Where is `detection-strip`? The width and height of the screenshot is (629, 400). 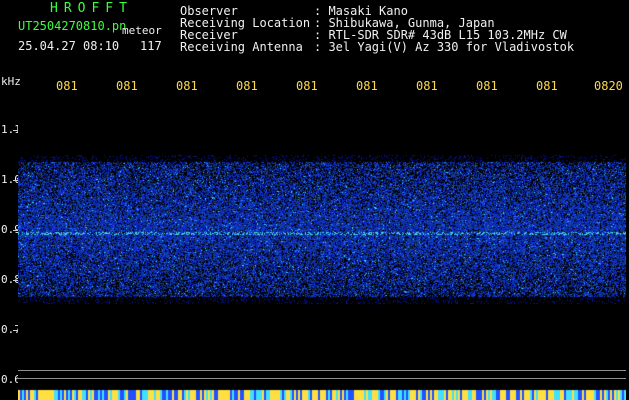 detection-strip is located at coordinates (322, 393).